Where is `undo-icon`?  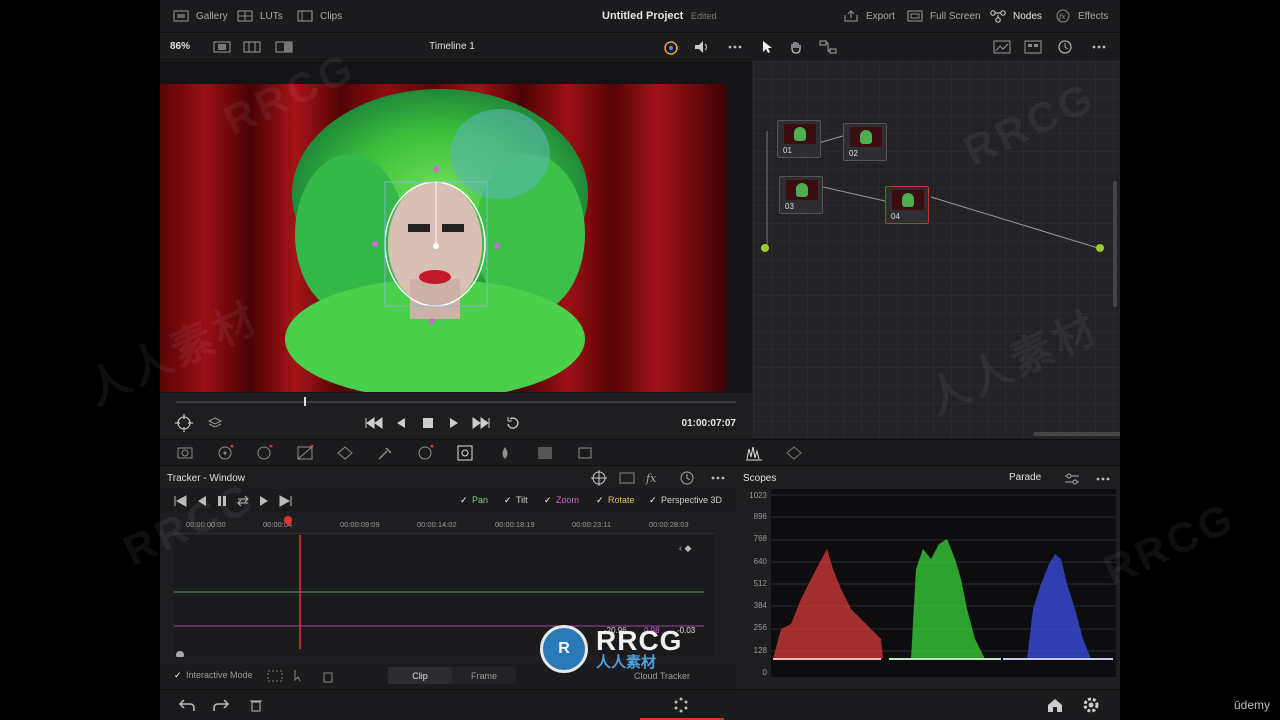
undo-icon is located at coordinates (187, 705).